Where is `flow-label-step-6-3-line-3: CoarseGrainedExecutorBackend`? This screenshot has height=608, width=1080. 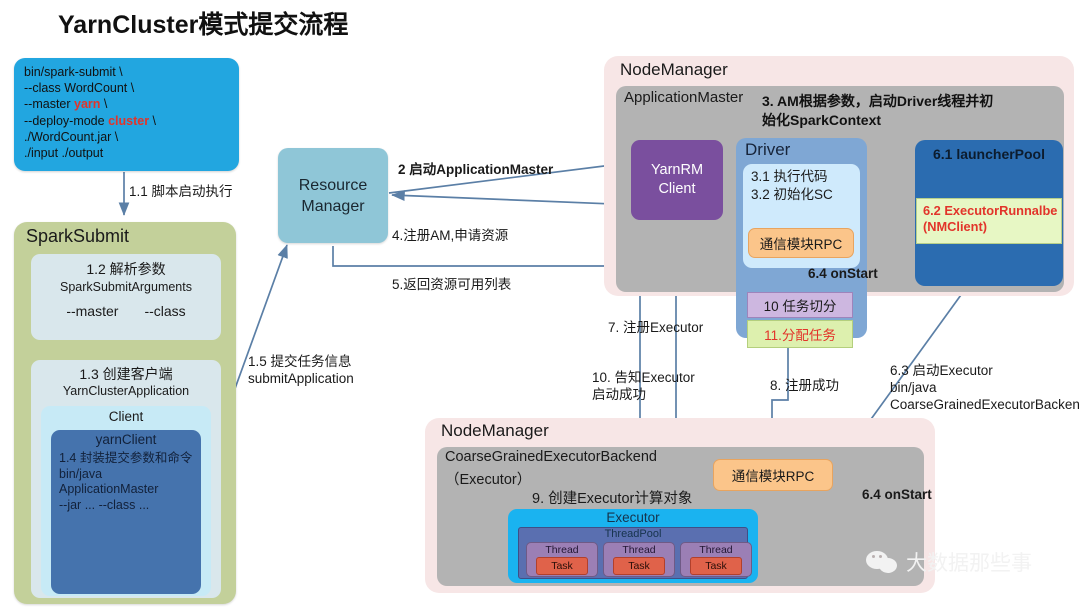 flow-label-step-6-3-line-3: CoarseGrainedExecutorBackend is located at coordinates (985, 404).